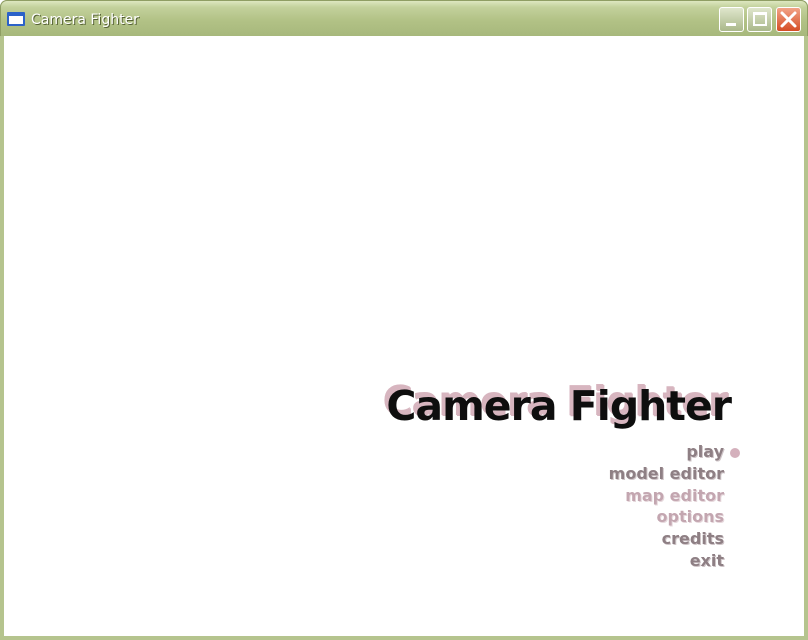 Image resolution: width=808 pixels, height=640 pixels. I want to click on game-title: Camera Fighter, so click(559, 406).